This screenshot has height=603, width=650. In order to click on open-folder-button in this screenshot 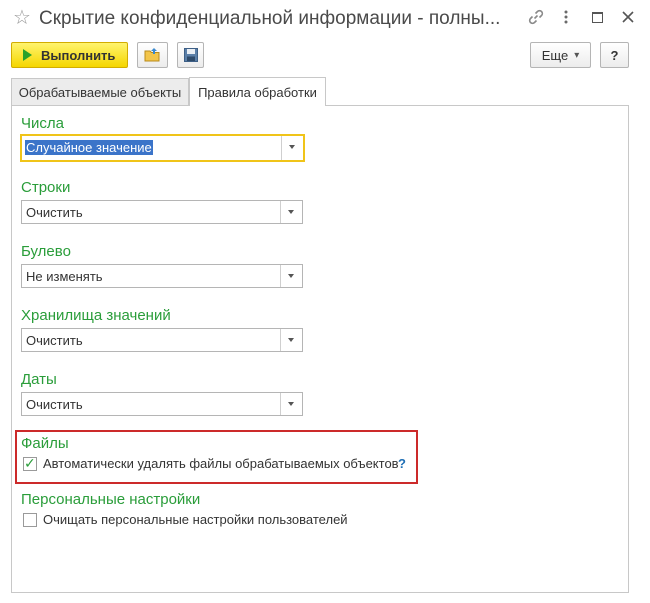, I will do `click(152, 55)`.